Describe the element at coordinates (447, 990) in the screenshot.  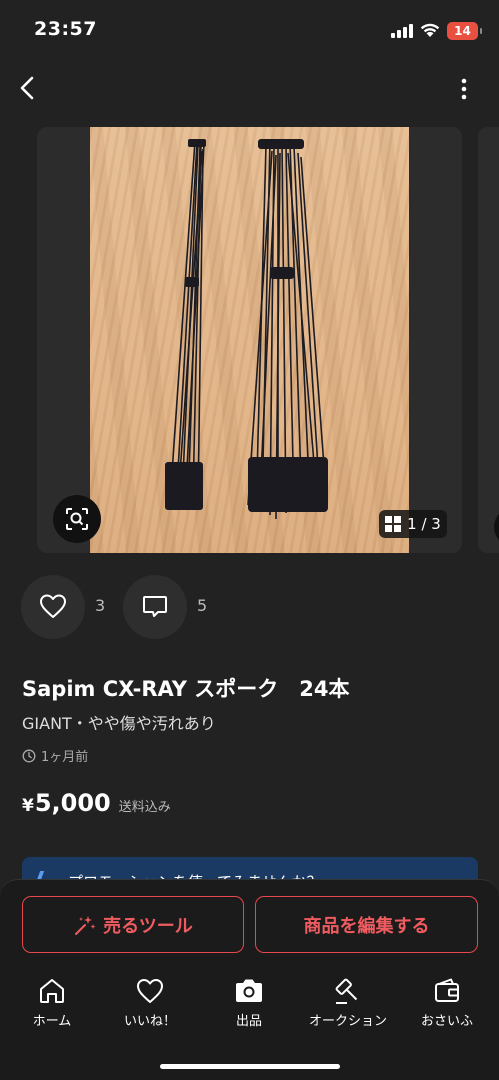
I see `wallet-icon` at that location.